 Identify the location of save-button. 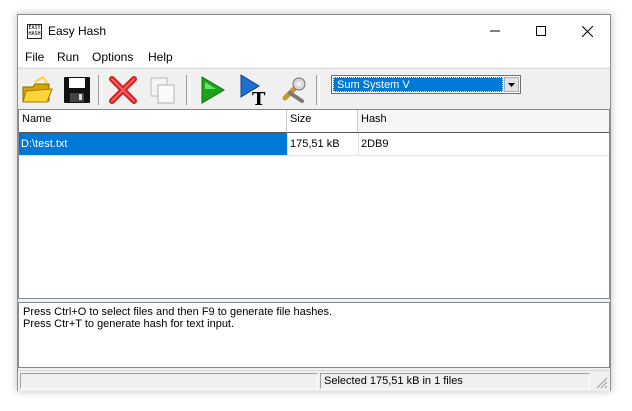
(77, 90).